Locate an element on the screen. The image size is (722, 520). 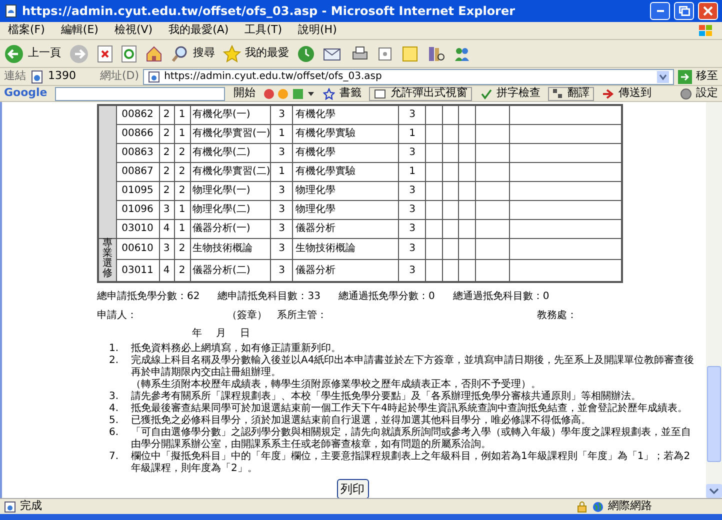
scroll-thumb is located at coordinates (714, 414).